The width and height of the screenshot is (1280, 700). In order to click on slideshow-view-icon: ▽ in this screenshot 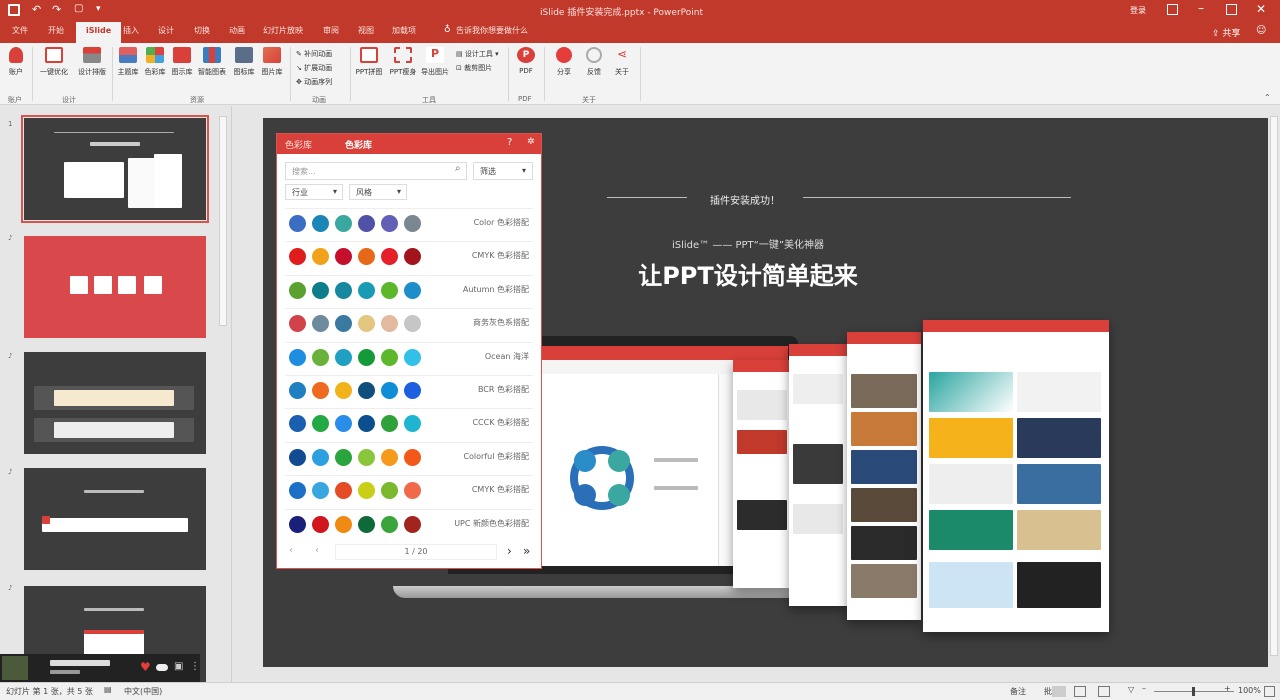, I will do `click(1131, 689)`.